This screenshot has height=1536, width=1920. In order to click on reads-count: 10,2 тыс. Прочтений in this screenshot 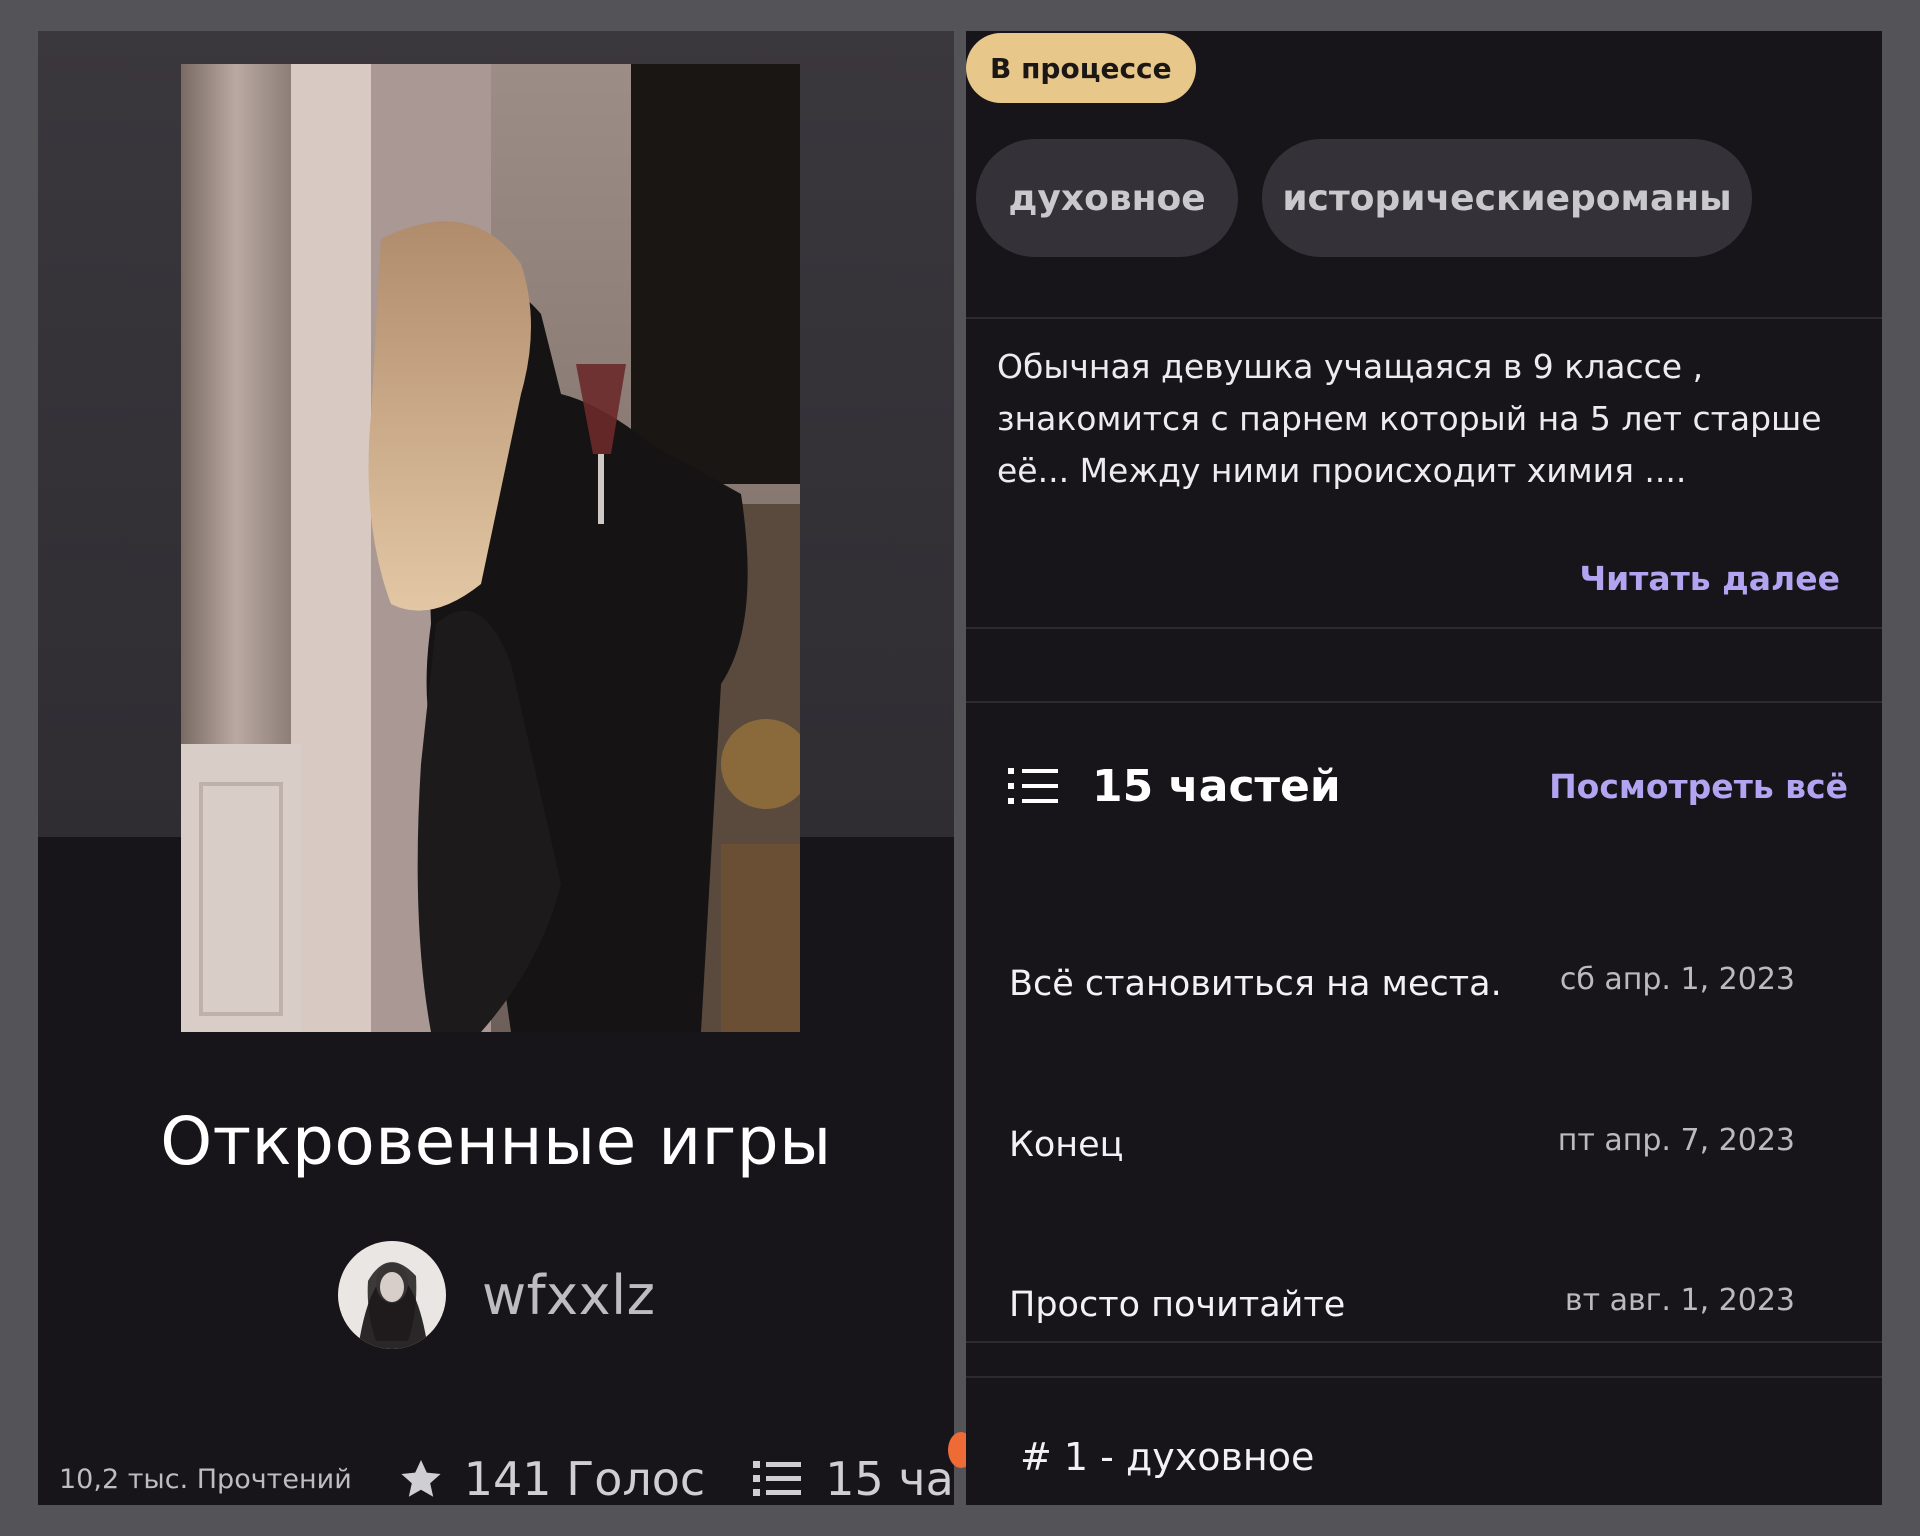, I will do `click(205, 1479)`.